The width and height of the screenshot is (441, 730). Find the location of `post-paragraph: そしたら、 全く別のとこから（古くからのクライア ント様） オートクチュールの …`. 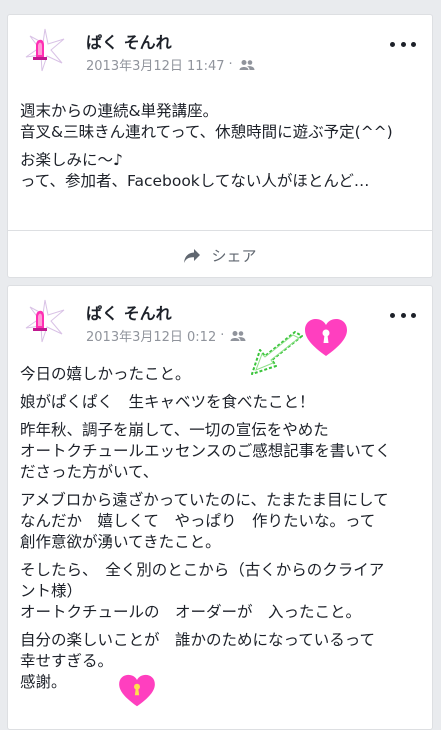

post-paragraph: そしたら、 全く別のとこから（古くからのクライア ント様） オートクチュールの … is located at coordinates (202, 591).